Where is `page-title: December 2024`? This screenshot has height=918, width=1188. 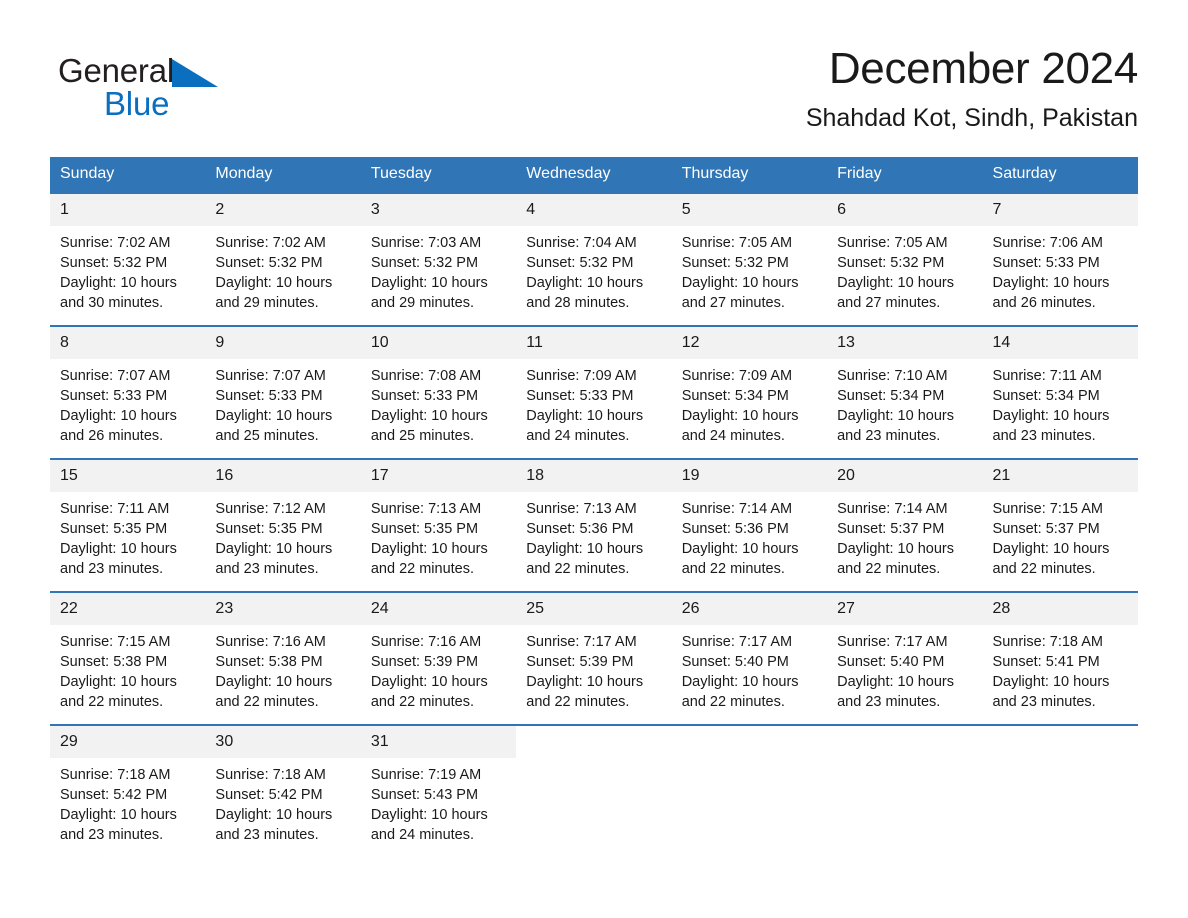 page-title: December 2024 is located at coordinates (983, 68).